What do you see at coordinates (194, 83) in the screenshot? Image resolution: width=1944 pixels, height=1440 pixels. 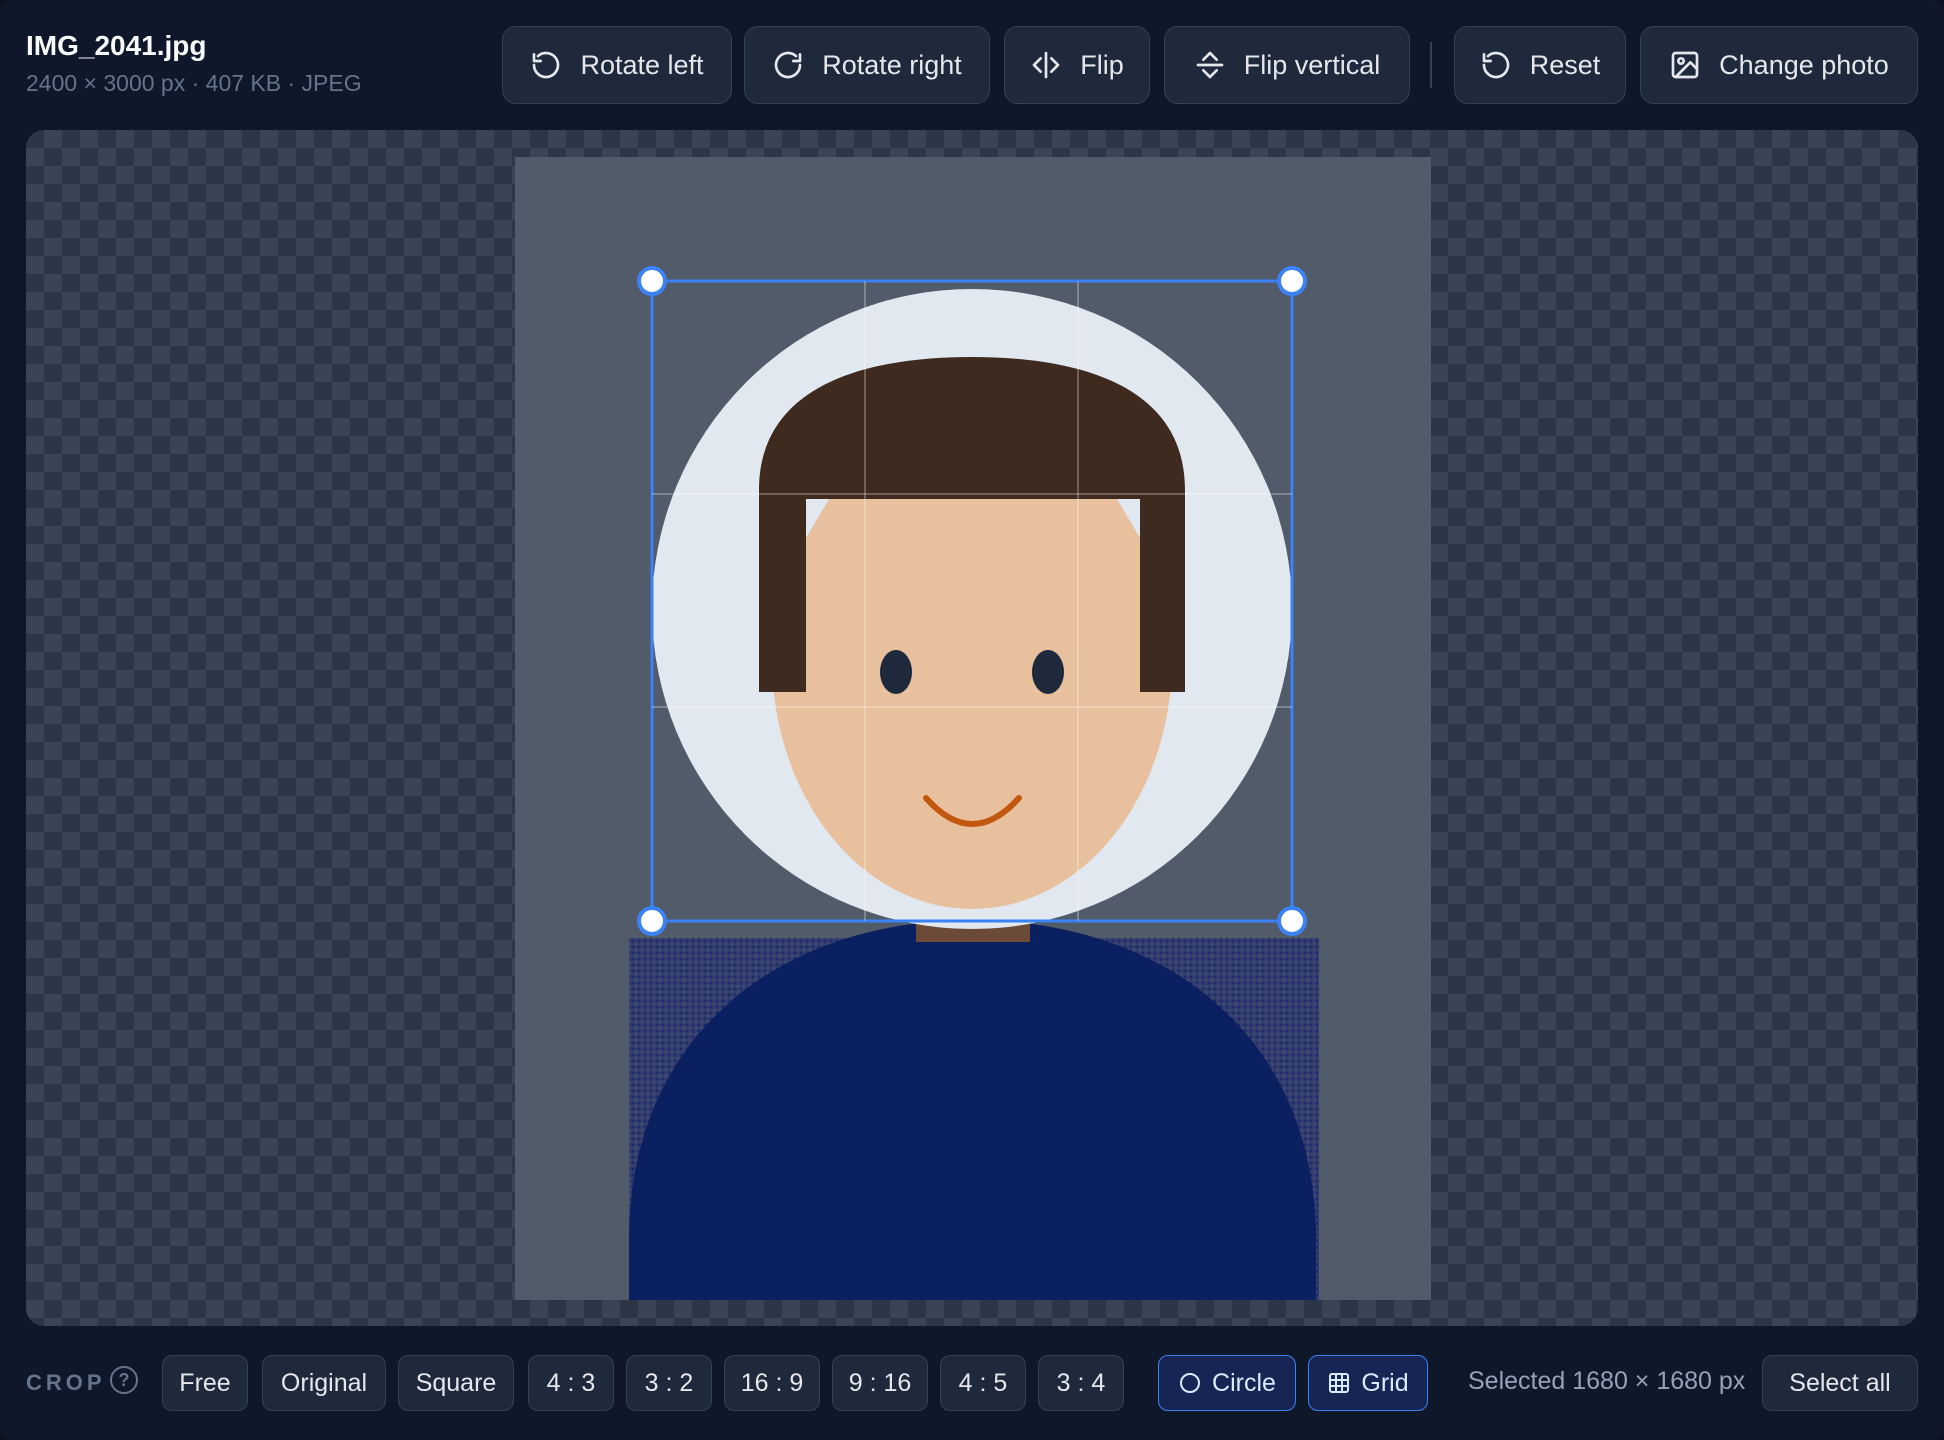 I see `file-meta: 2400 × 3000 px · 407 KB · JPEG` at bounding box center [194, 83].